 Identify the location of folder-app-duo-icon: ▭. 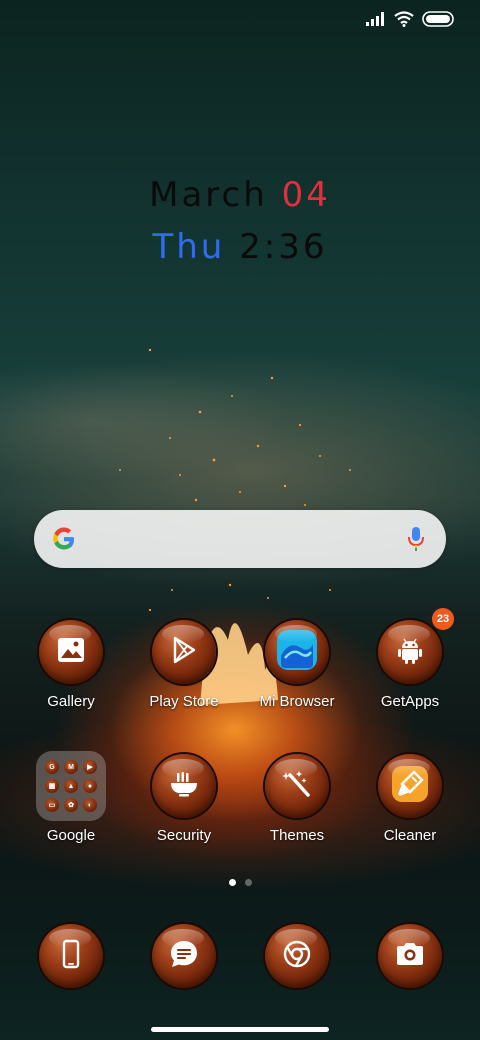
(52, 805).